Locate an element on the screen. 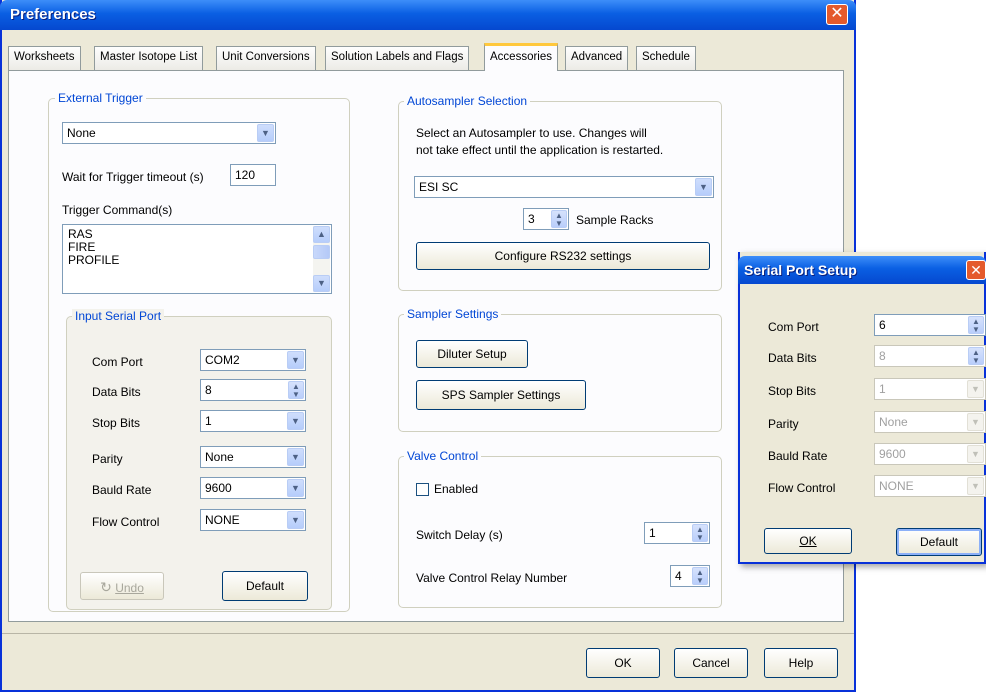  popup-parity-value: None is located at coordinates (893, 422).